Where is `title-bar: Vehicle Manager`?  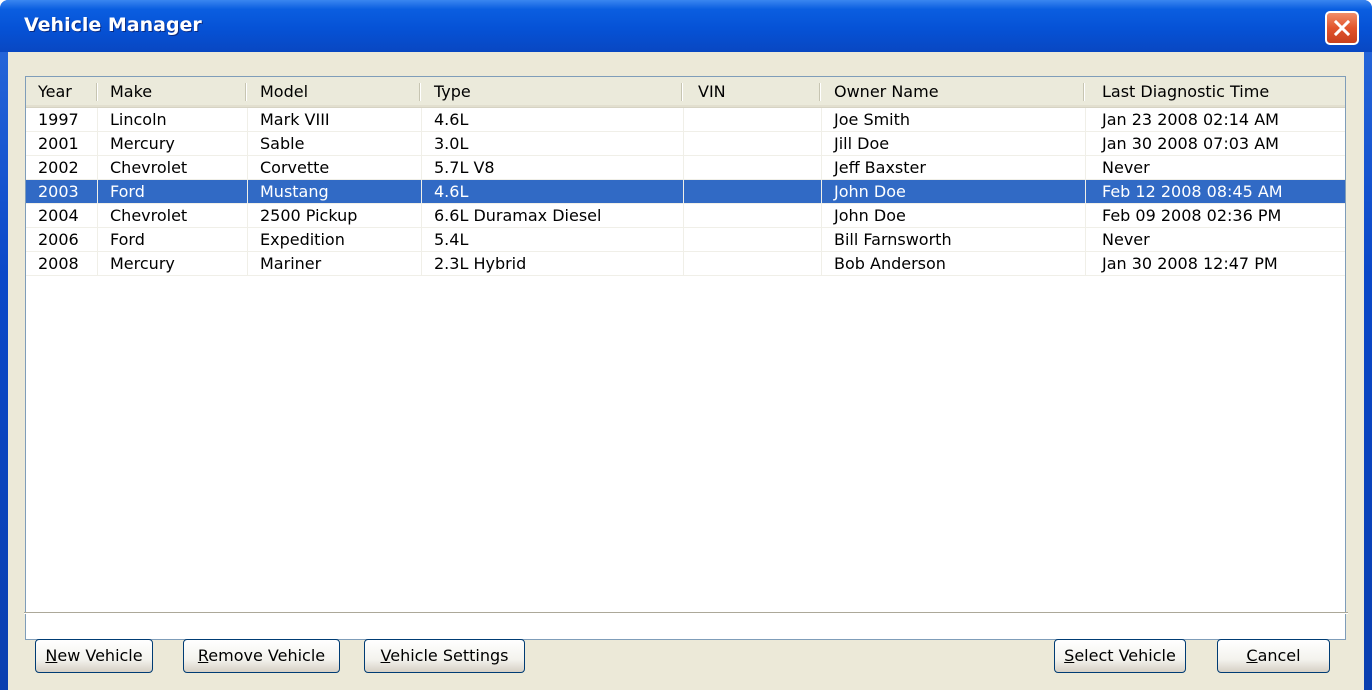
title-bar: Vehicle Manager is located at coordinates (686, 26).